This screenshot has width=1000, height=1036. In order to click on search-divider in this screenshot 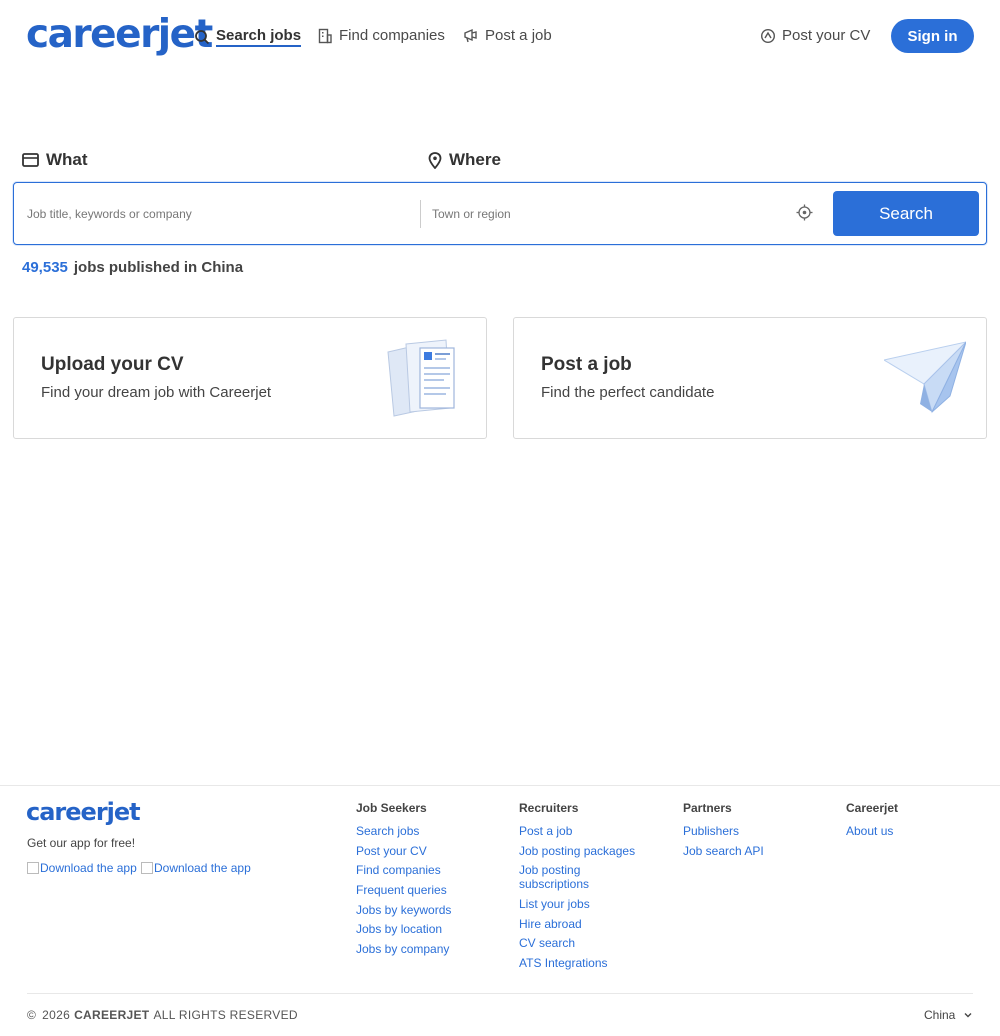, I will do `click(420, 214)`.